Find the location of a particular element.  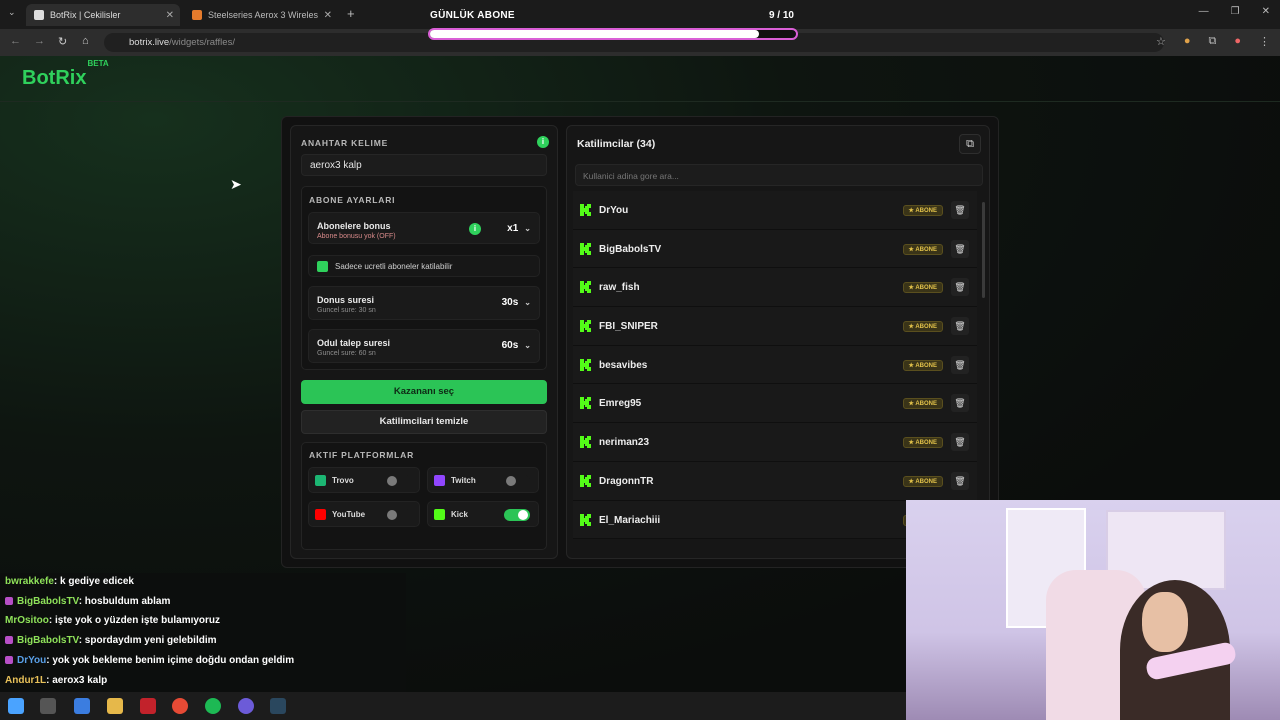

discord-icon is located at coordinates (246, 706).